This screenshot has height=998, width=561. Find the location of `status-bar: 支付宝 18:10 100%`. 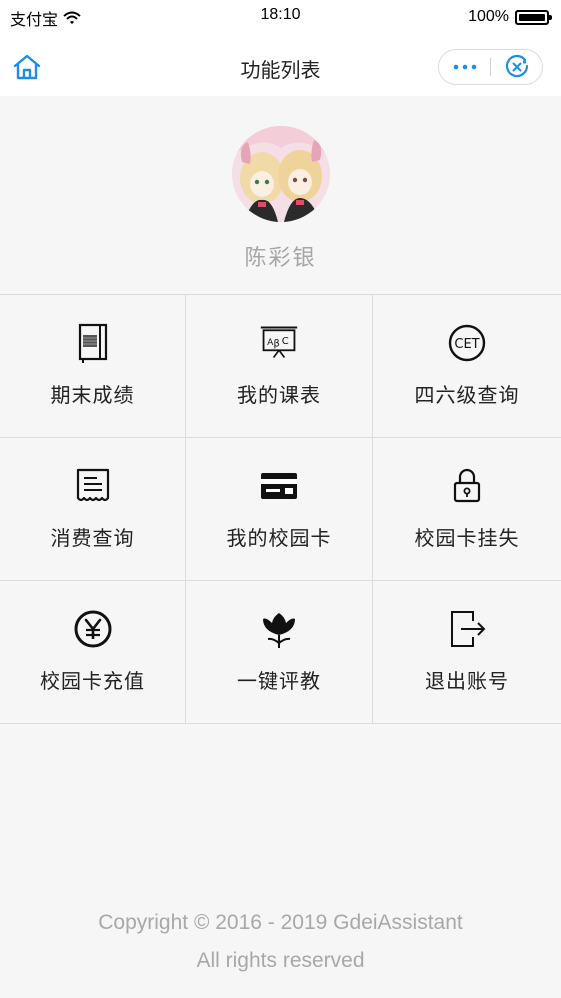

status-bar: 支付宝 18:10 100% is located at coordinates (280, 17).